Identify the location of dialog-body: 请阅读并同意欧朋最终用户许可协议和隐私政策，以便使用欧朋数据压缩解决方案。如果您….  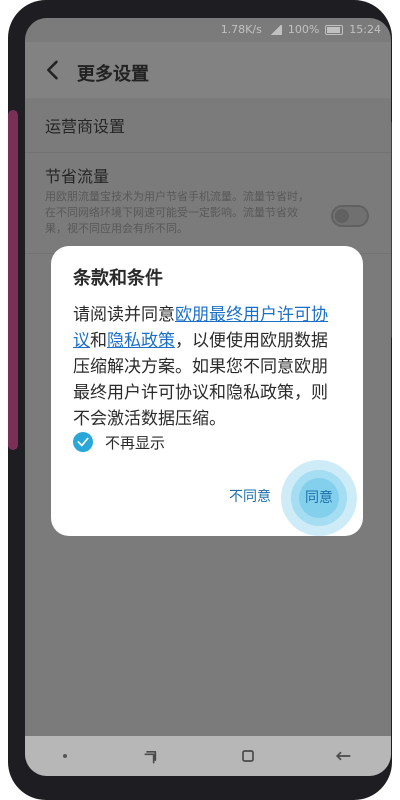
(208, 367).